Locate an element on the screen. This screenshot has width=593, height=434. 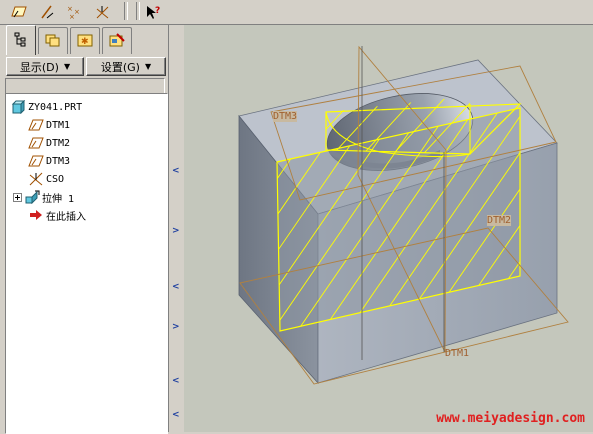
tree-item-label: 在此插入 is located at coordinates (66, 217).